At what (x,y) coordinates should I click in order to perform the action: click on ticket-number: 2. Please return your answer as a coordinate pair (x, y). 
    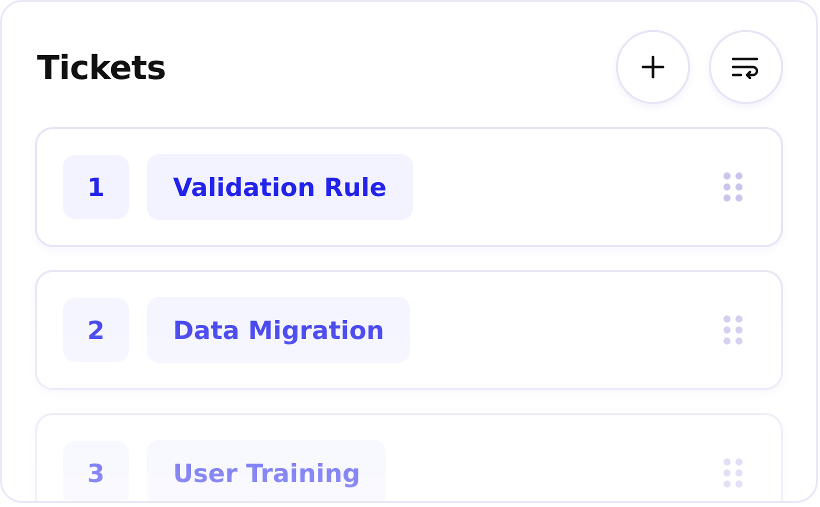
    Looking at the image, I should click on (96, 330).